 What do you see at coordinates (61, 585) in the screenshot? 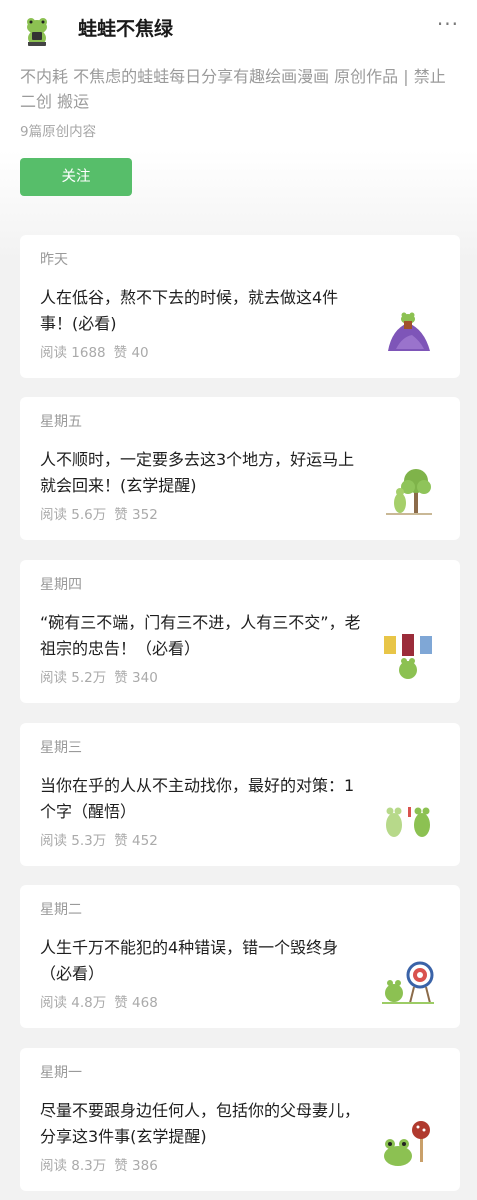
I see `article-date: 星期四` at bounding box center [61, 585].